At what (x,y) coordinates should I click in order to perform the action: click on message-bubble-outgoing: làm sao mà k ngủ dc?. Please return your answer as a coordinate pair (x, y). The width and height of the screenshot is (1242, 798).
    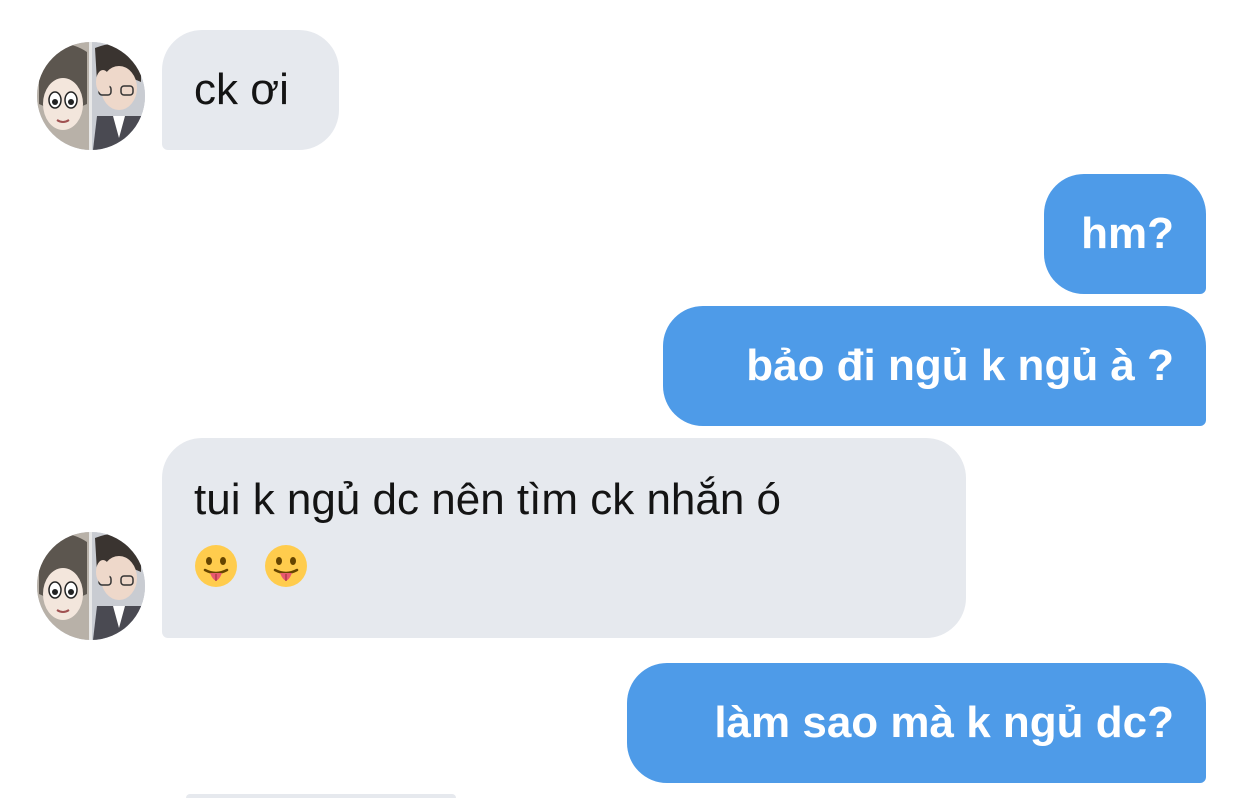
    Looking at the image, I should click on (916, 723).